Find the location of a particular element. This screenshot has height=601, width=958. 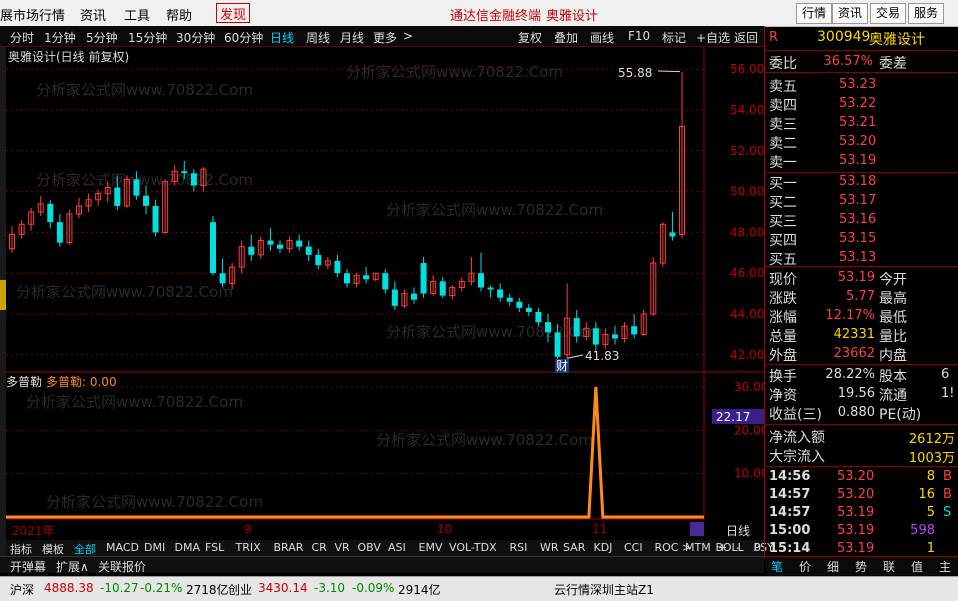

zoom-in-button: + is located at coordinates (722, 547).